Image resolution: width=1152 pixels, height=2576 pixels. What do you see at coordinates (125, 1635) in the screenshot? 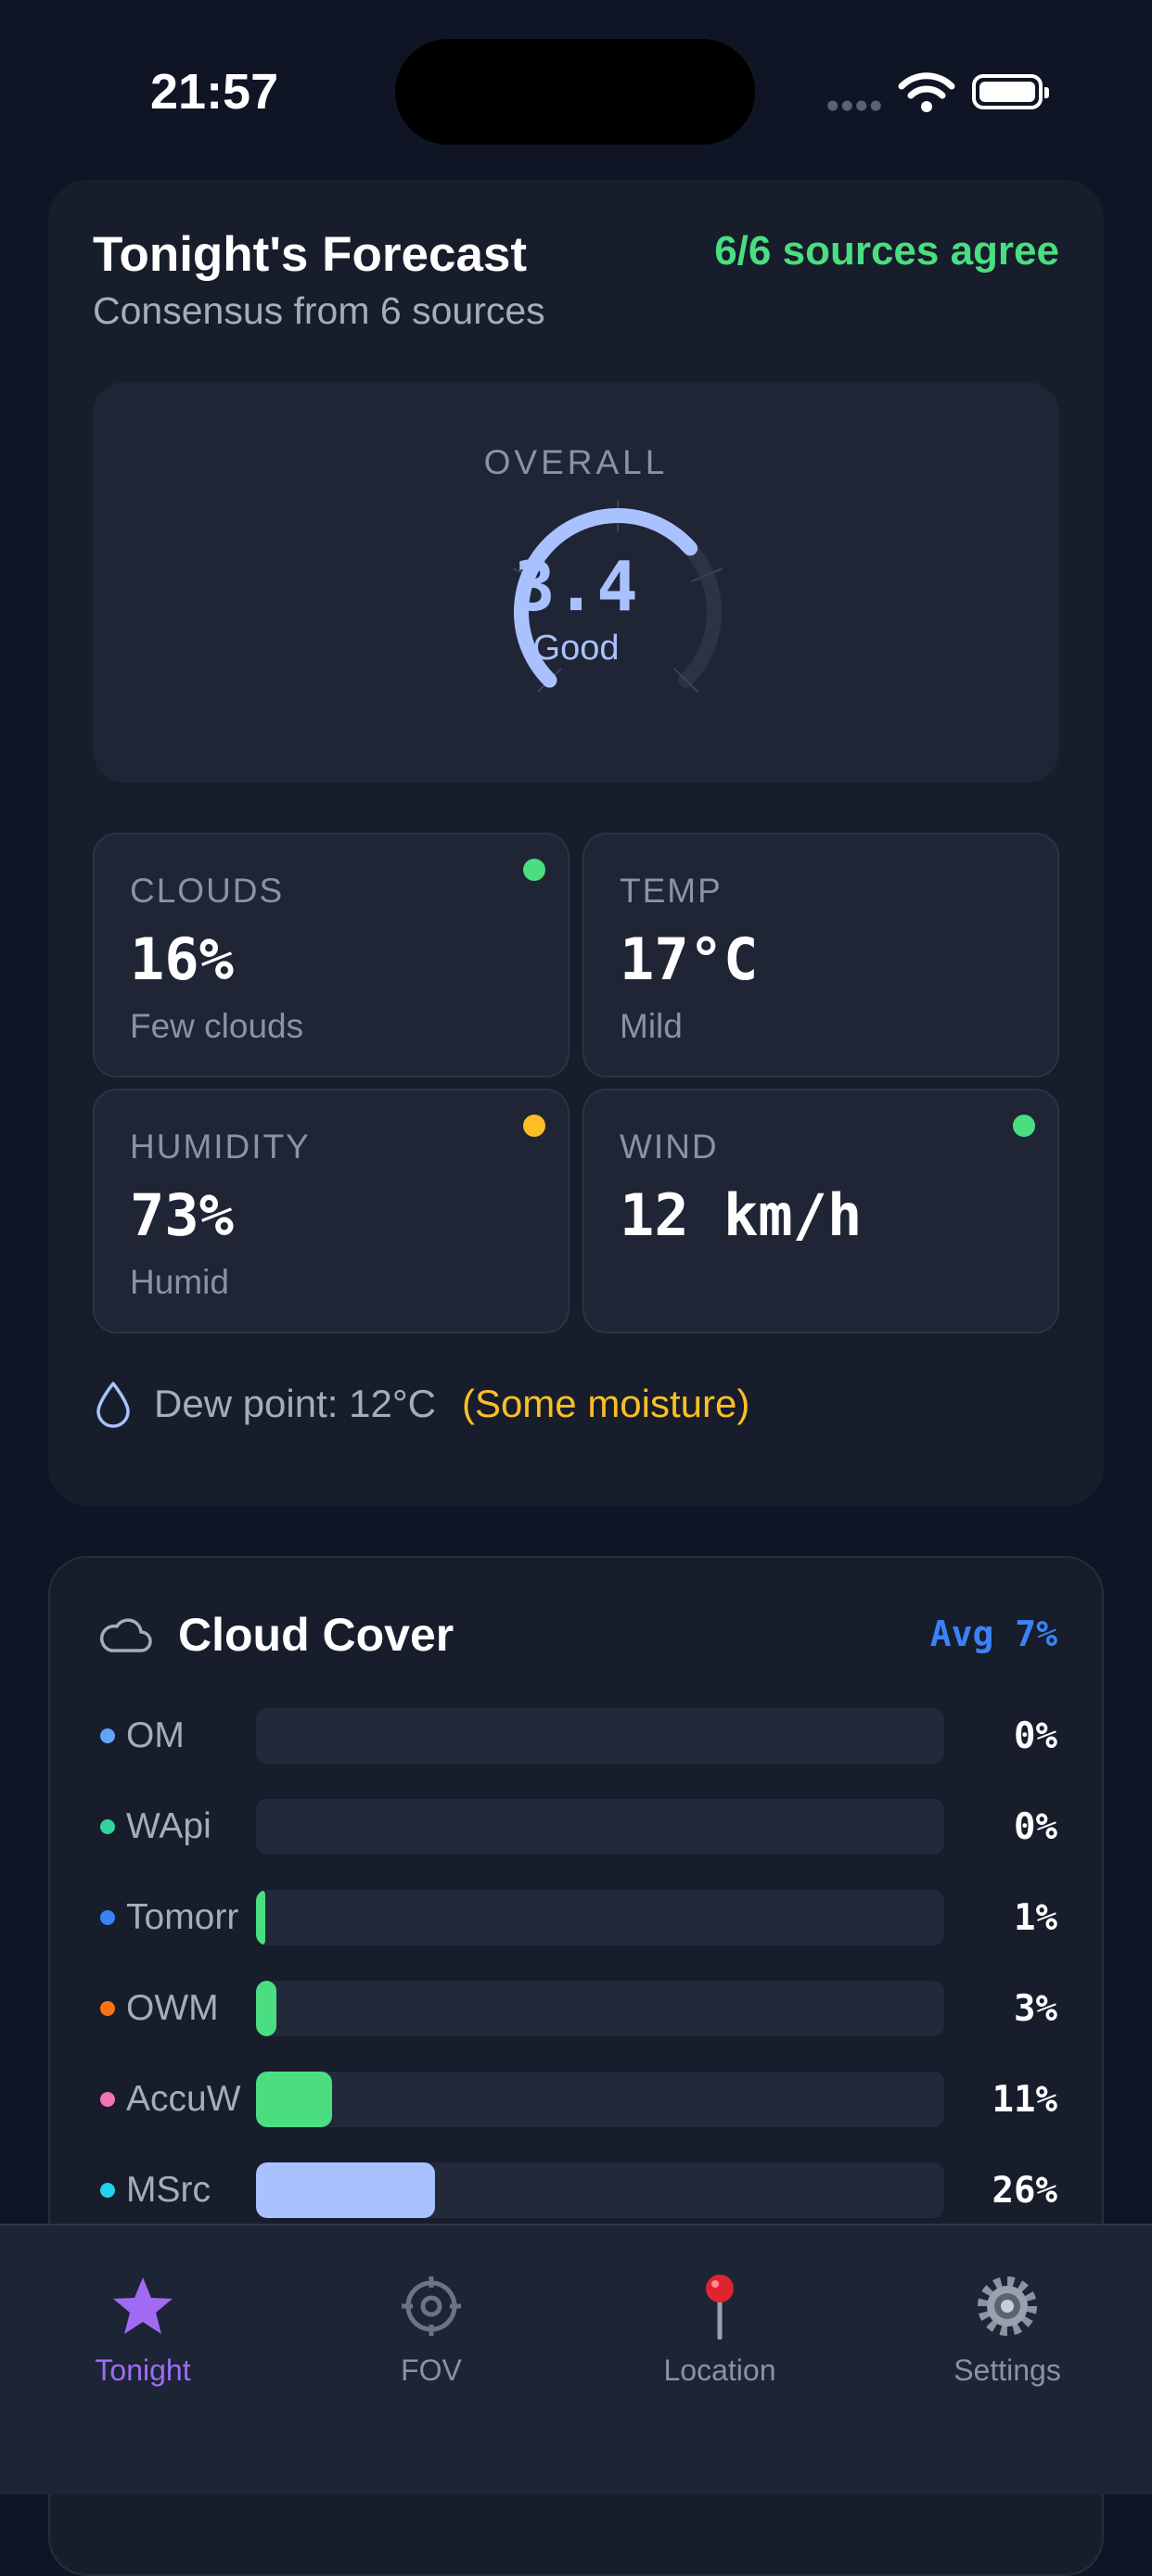
I see `cloud-icon` at bounding box center [125, 1635].